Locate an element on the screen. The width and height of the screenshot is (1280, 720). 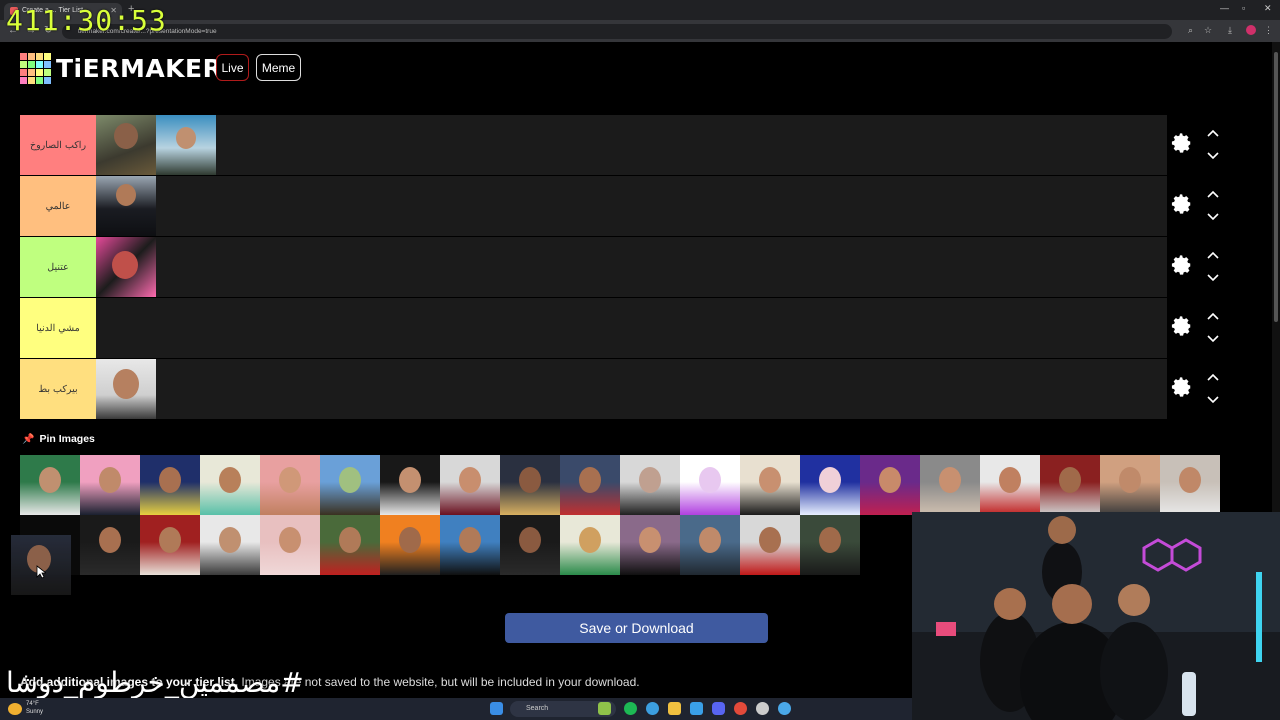
tier-label: عتنيل is located at coordinates (58, 267).